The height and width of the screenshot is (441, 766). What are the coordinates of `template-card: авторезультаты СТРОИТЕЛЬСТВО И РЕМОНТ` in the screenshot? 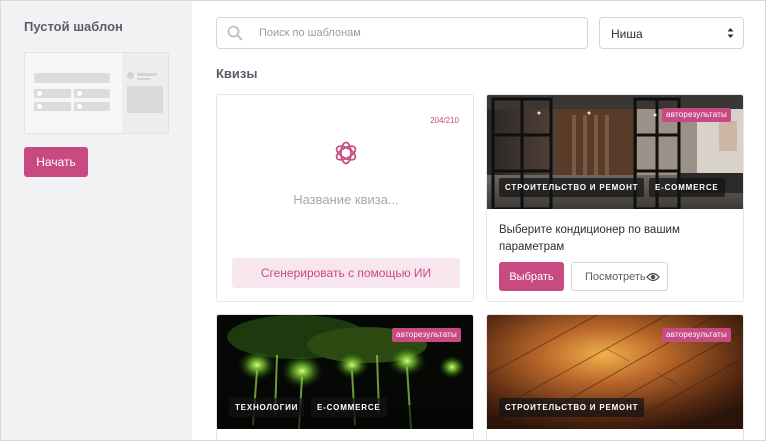 It's located at (615, 377).